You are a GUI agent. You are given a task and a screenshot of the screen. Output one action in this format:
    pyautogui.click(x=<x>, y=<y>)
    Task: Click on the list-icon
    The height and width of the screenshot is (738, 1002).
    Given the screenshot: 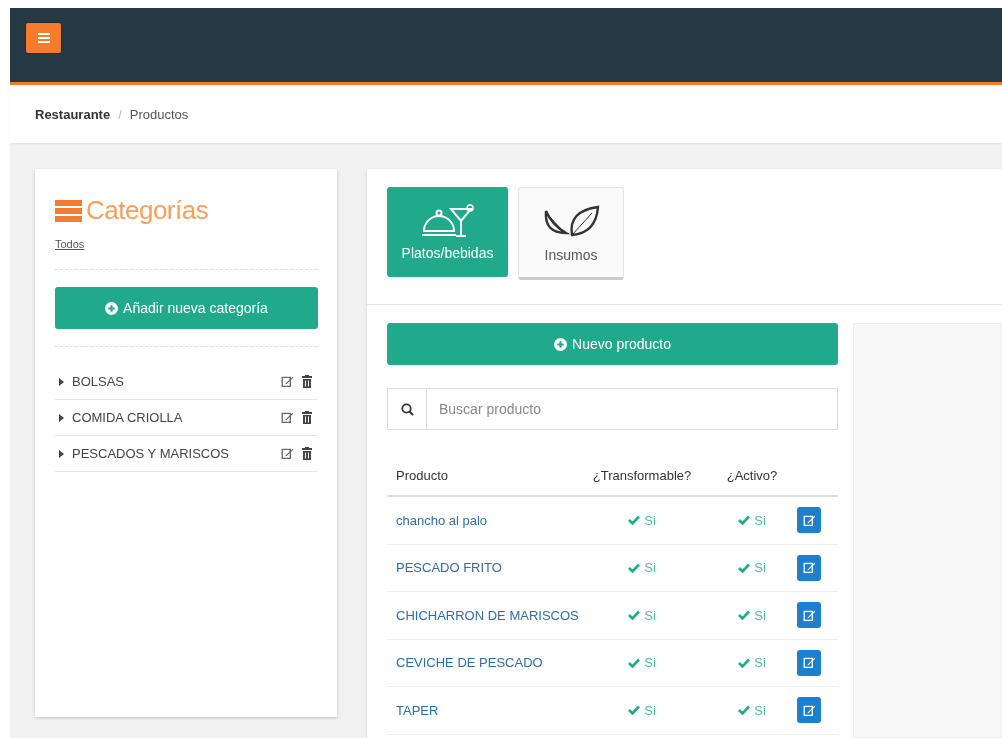 What is the action you would take?
    pyautogui.click(x=68, y=210)
    